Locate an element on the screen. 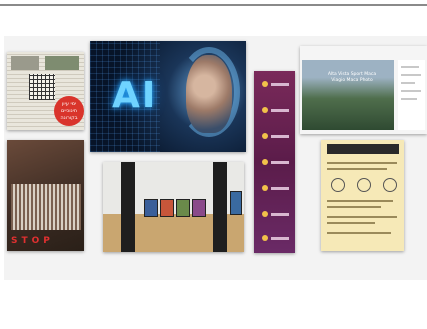 This screenshot has height=329, width=427. maze-image is located at coordinates (42, 87).